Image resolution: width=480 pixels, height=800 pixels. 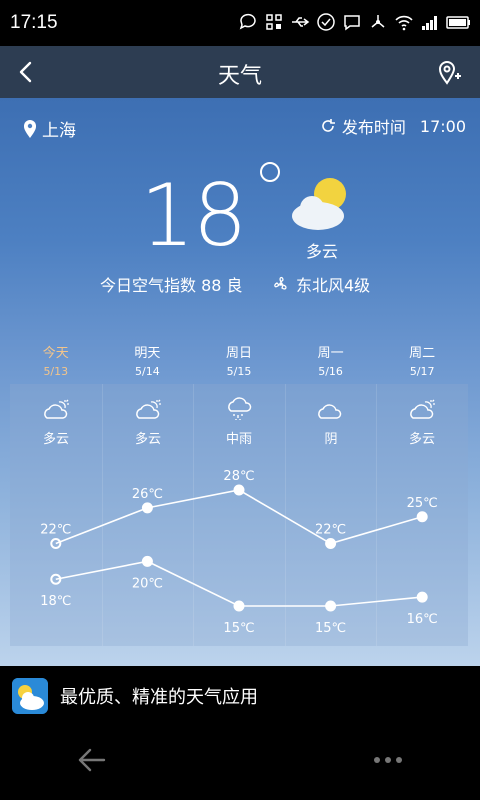 I want to click on share-icon, so click(x=378, y=21).